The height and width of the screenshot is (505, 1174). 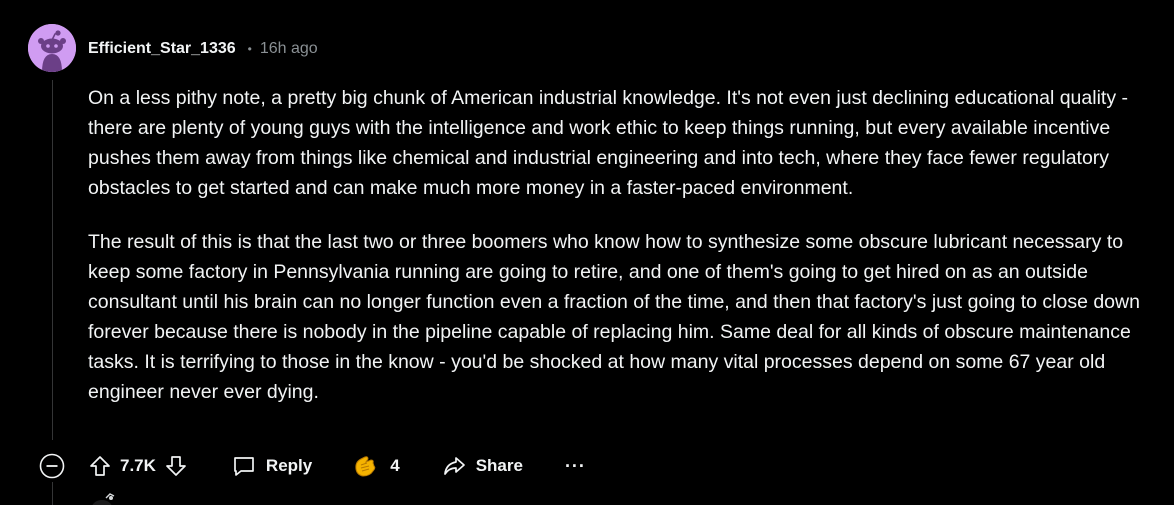 What do you see at coordinates (52, 260) in the screenshot?
I see `thread-line` at bounding box center [52, 260].